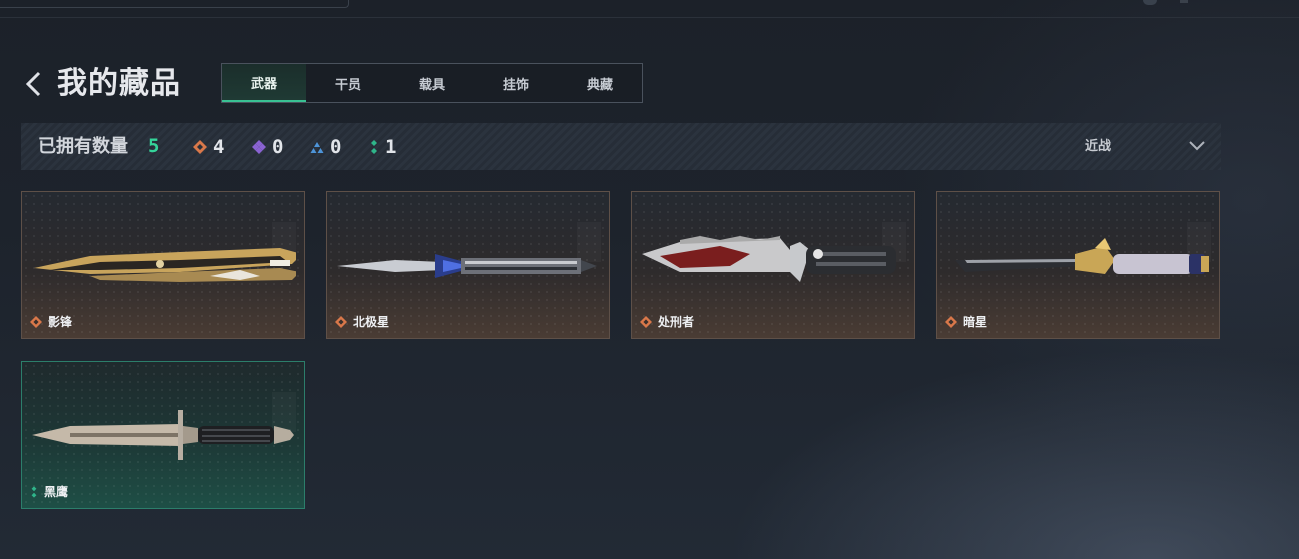 This screenshot has width=1299, height=559. What do you see at coordinates (1197, 146) in the screenshot?
I see `chevron-down-icon` at bounding box center [1197, 146].